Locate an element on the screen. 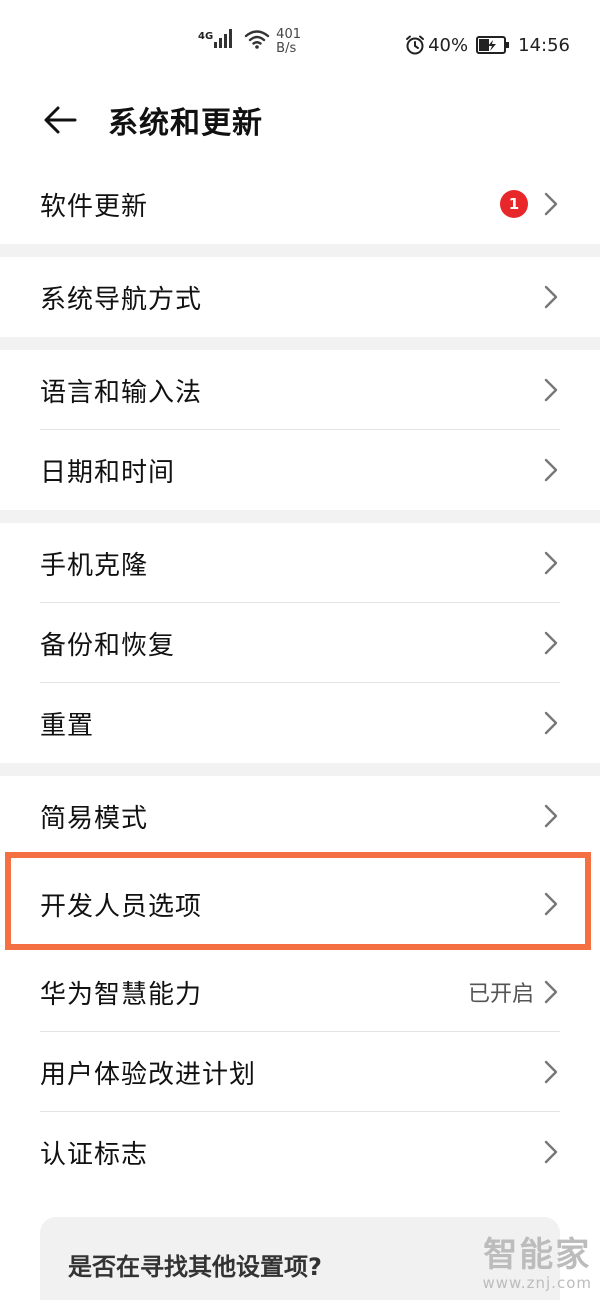 The width and height of the screenshot is (600, 1300). app-header: 系统和更新 is located at coordinates (300, 120).